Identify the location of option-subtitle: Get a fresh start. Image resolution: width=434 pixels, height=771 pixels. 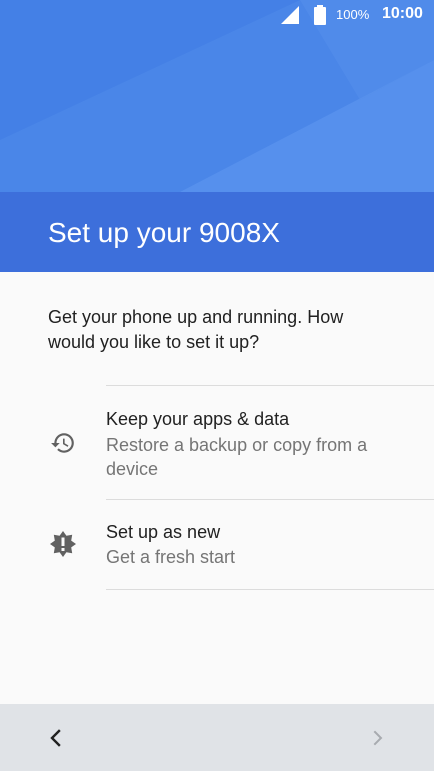
(171, 557).